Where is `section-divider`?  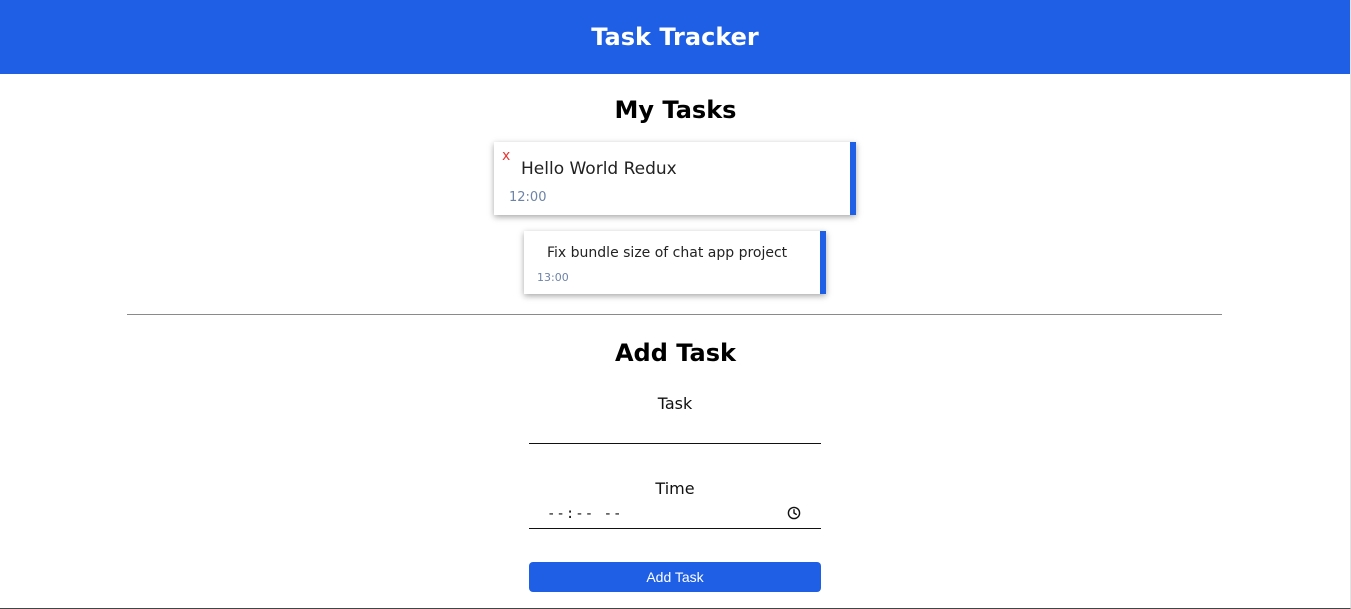 section-divider is located at coordinates (674, 314).